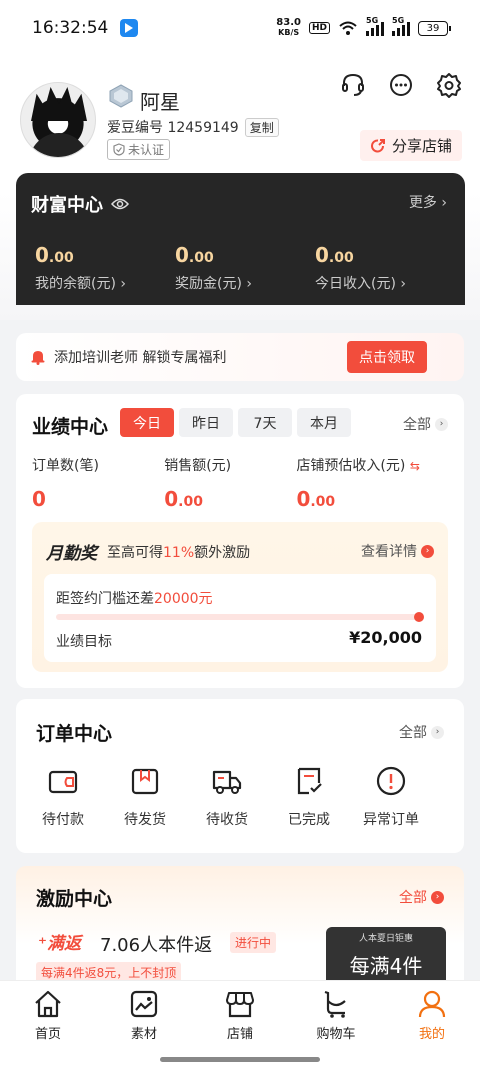 Image resolution: width=480 pixels, height=1072 pixels. What do you see at coordinates (59, 944) in the screenshot?
I see `incentive-tag: ⁺满返` at bounding box center [59, 944].